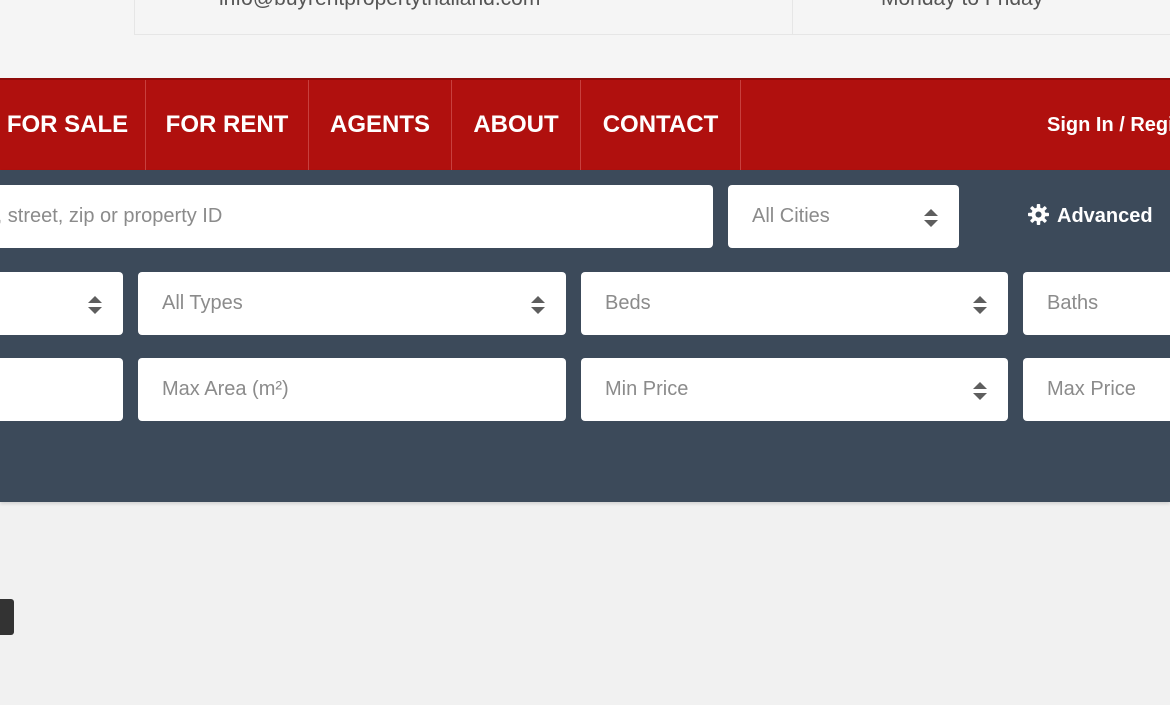 The image size is (1170, 705). Describe the element at coordinates (791, 216) in the screenshot. I see `city-select-value: All Cities` at that location.